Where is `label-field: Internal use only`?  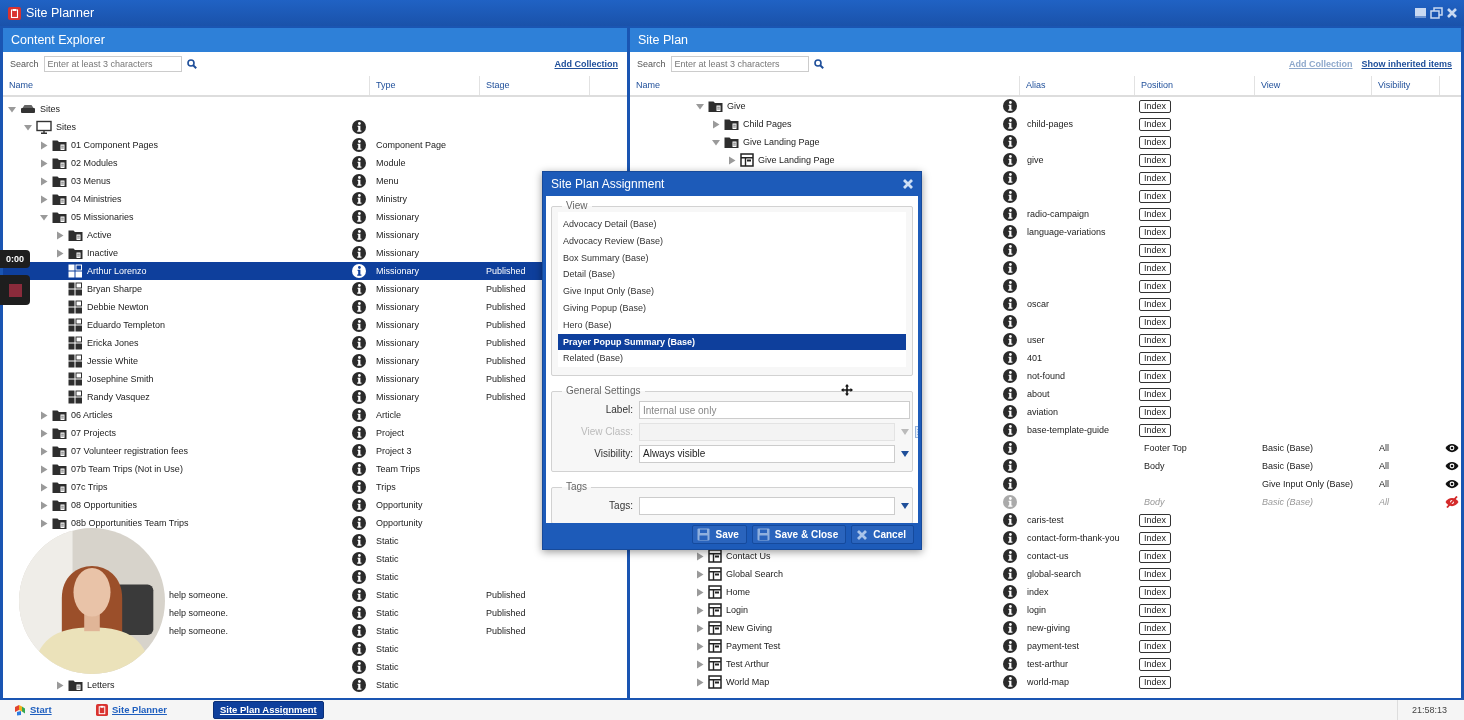
label-field: Internal use only is located at coordinates (774, 410).